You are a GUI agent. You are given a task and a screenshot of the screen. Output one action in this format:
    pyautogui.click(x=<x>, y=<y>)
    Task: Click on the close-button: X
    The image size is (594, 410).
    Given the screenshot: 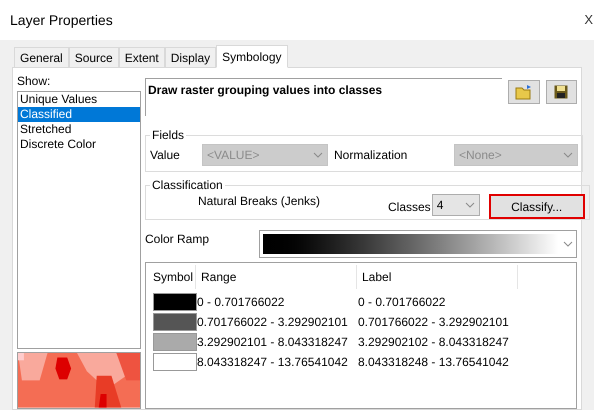 What is the action you would take?
    pyautogui.click(x=589, y=20)
    